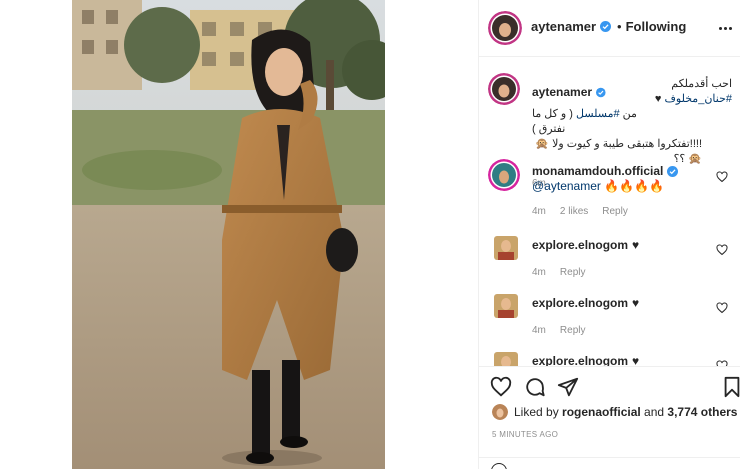 The image size is (740, 469). What do you see at coordinates (601, 412) in the screenshot?
I see `liker-username: rogenaofficial` at bounding box center [601, 412].